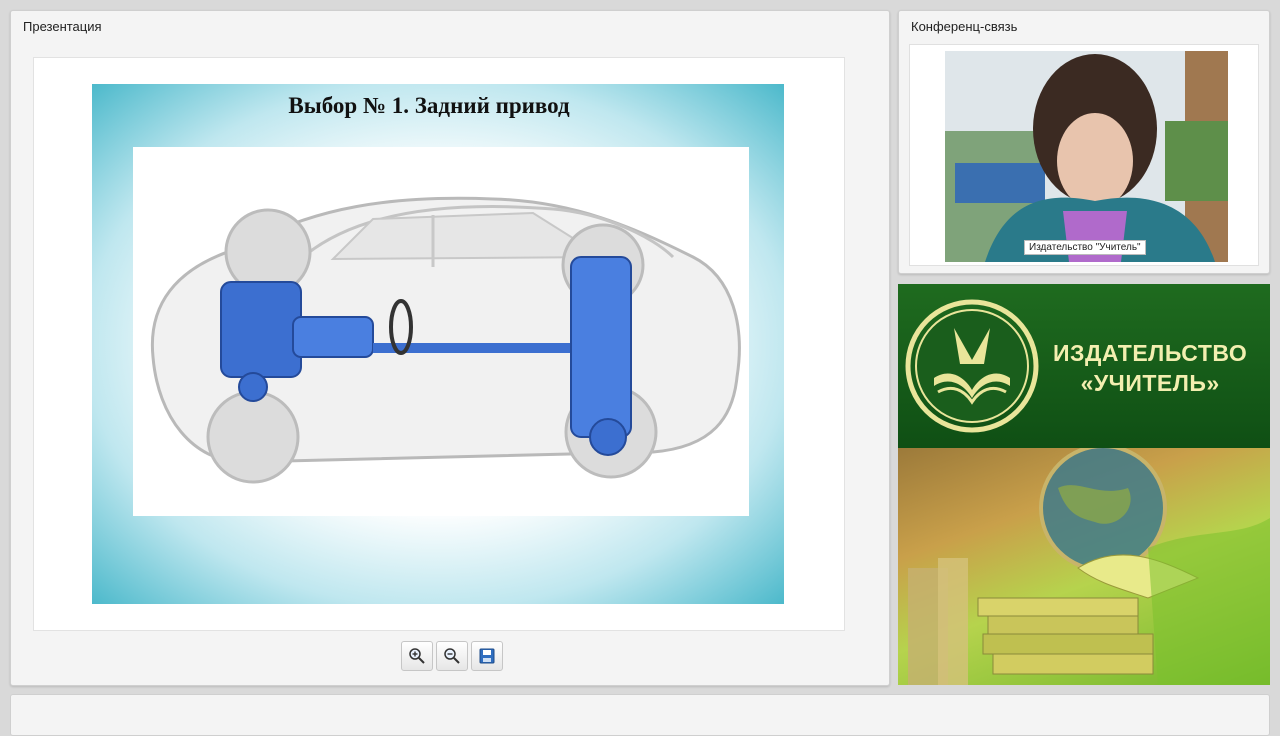 The height and width of the screenshot is (736, 1280). Describe the element at coordinates (62, 26) in the screenshot. I see `presentation-panel-title: Презентация` at that location.